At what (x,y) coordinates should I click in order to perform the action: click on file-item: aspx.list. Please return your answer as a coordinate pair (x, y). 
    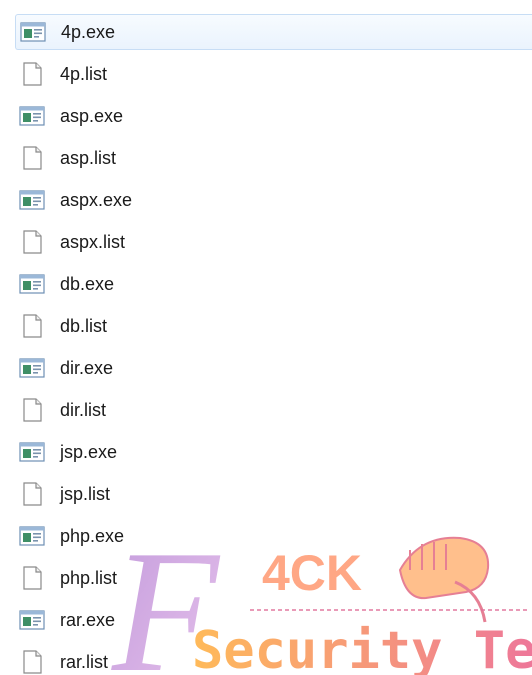
    Looking at the image, I should click on (273, 242).